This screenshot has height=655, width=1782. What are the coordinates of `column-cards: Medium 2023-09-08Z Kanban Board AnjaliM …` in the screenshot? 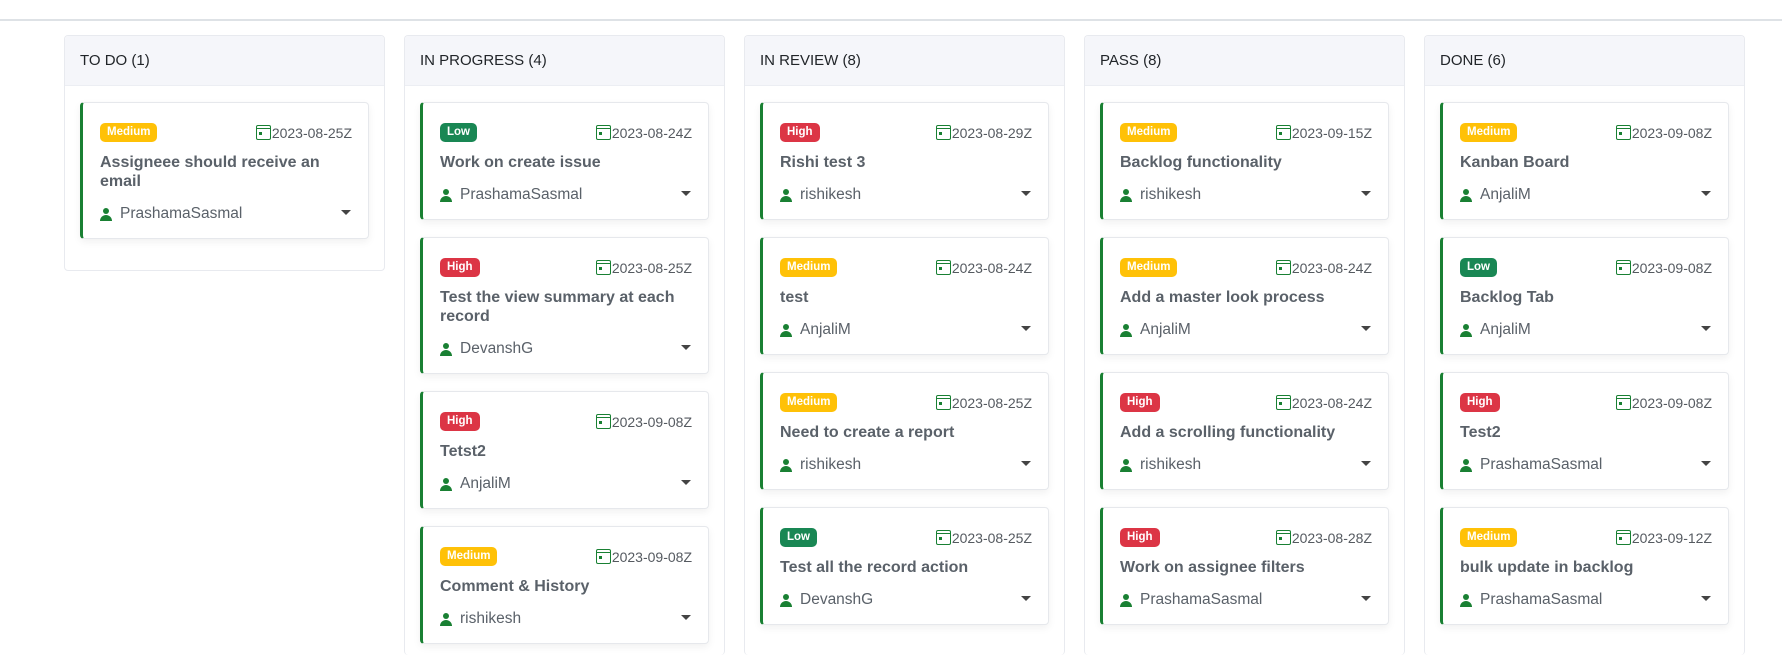 It's located at (1584, 355).